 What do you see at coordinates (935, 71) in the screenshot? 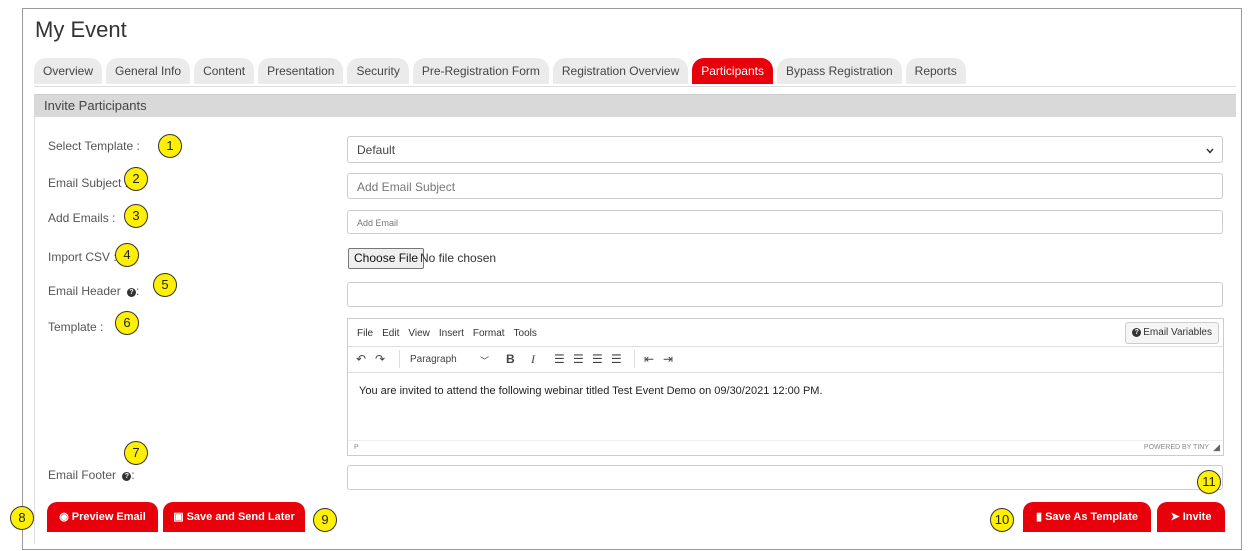
I see `tab-reports: Reports` at bounding box center [935, 71].